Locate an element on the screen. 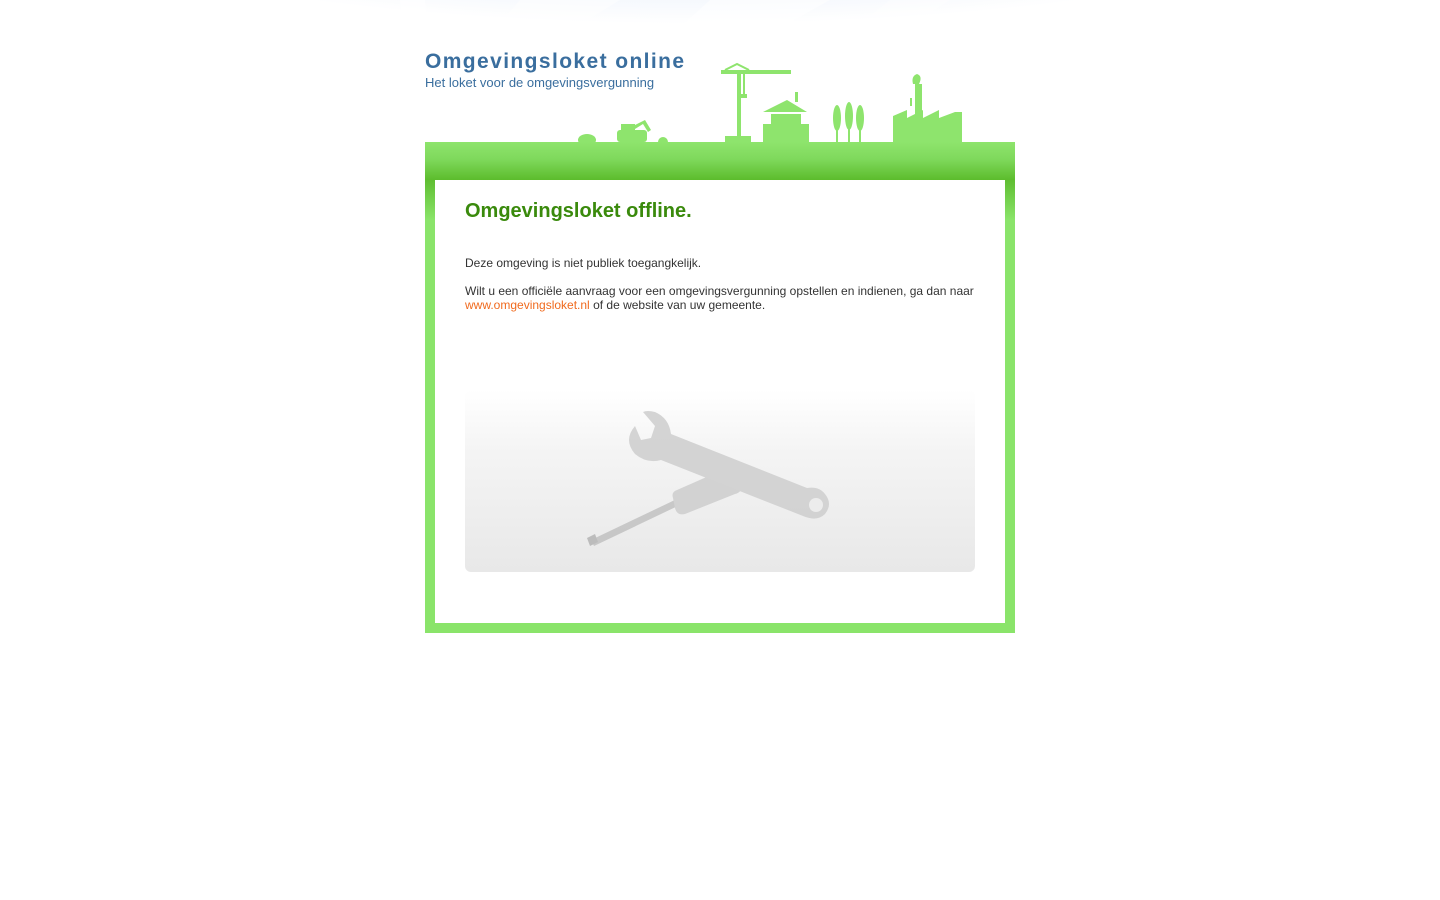  frame-shadow-right is located at coordinates (1010, 200).